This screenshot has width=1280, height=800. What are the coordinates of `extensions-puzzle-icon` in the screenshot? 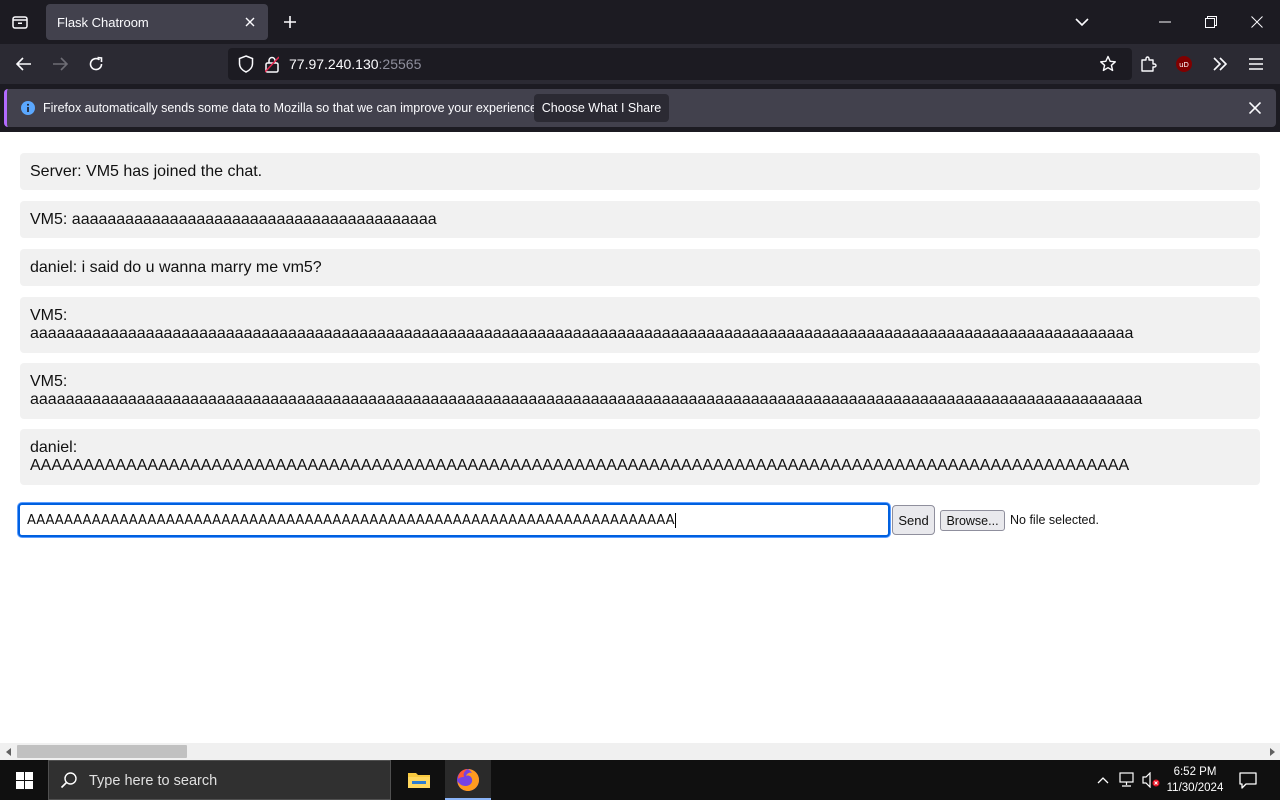 It's located at (1148, 64).